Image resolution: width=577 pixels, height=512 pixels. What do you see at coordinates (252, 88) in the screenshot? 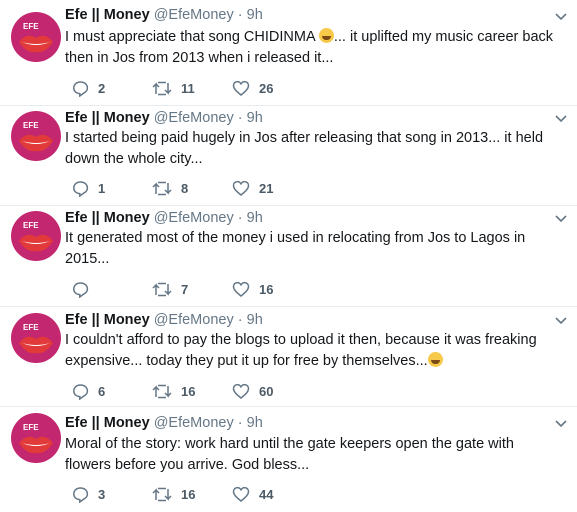
I see `like-button: 26` at bounding box center [252, 88].